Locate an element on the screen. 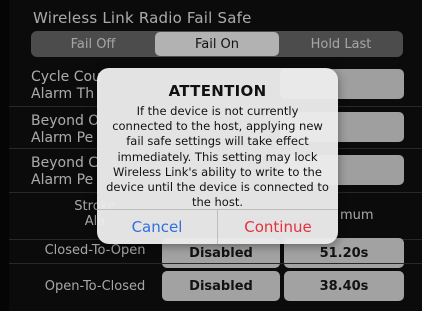 This screenshot has width=422, height=311. left-edge-bar is located at coordinates (4, 155).